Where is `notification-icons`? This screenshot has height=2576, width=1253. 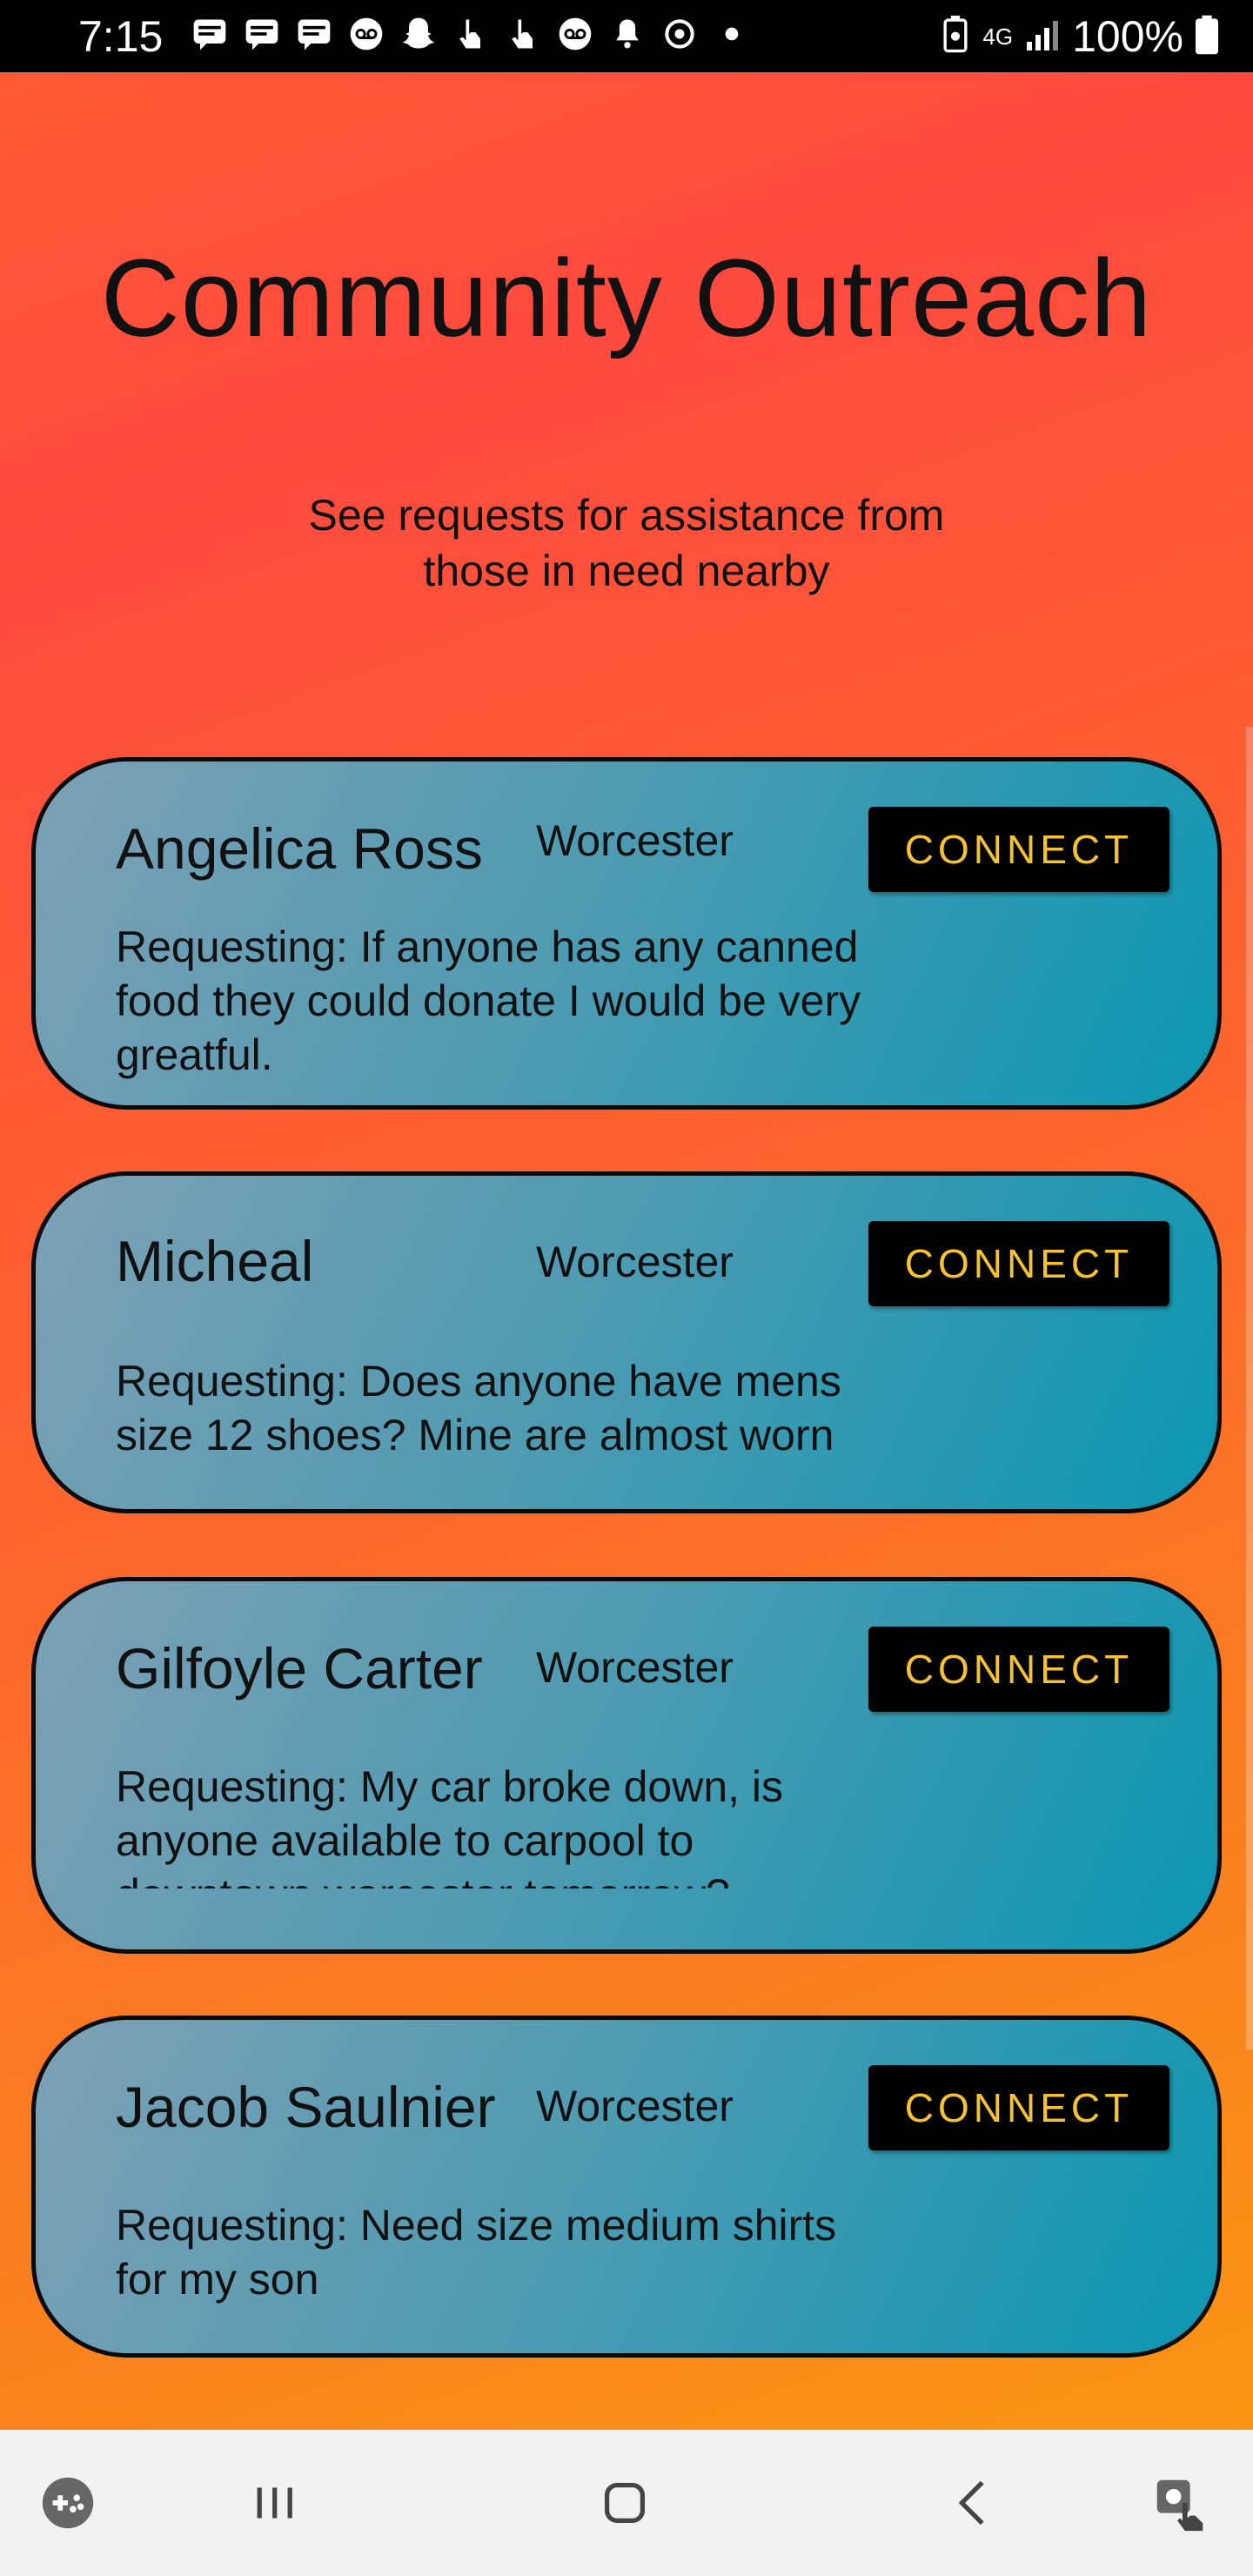
notification-icons is located at coordinates (471, 34).